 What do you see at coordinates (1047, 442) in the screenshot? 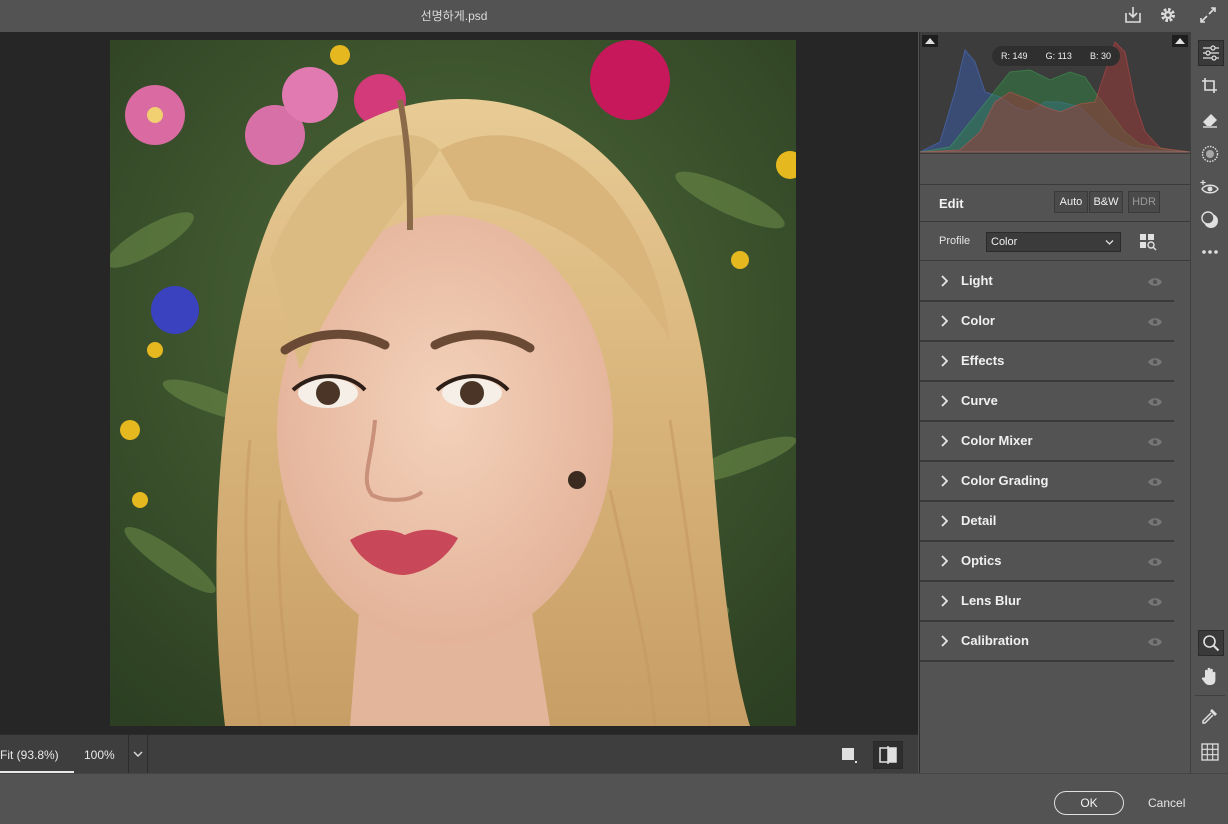
I see `section-color-mixer: Color Mixer` at bounding box center [1047, 442].